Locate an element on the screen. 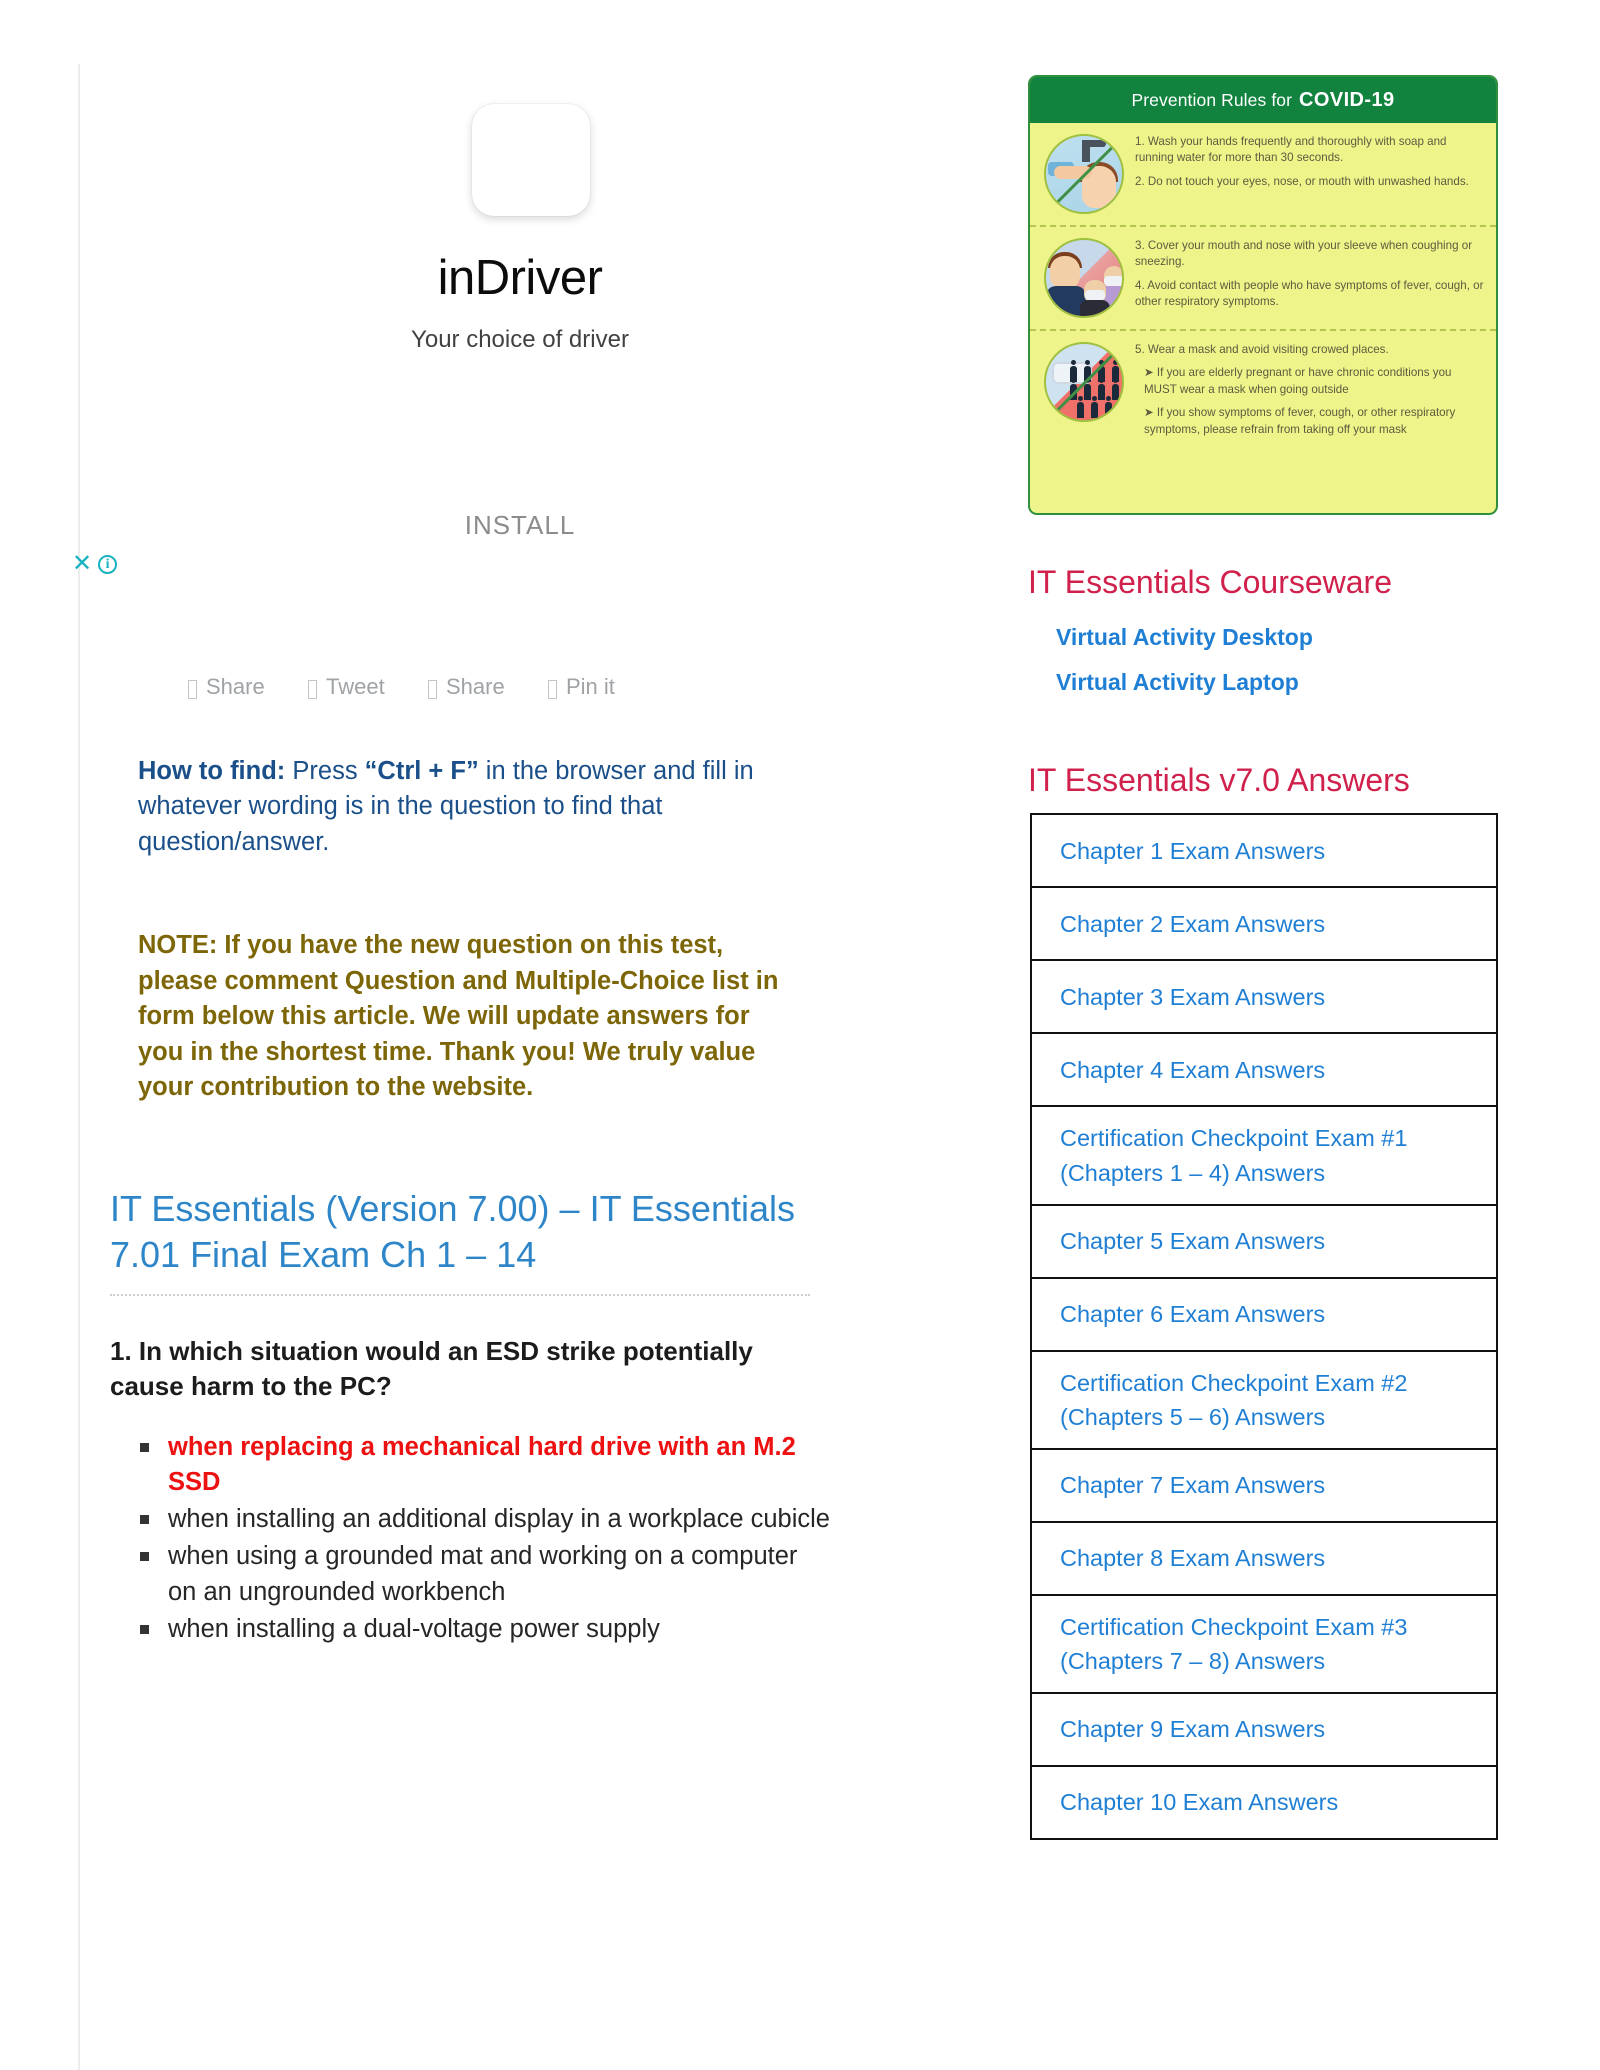 The height and width of the screenshot is (2070, 1600). info-icon: i is located at coordinates (108, 564).